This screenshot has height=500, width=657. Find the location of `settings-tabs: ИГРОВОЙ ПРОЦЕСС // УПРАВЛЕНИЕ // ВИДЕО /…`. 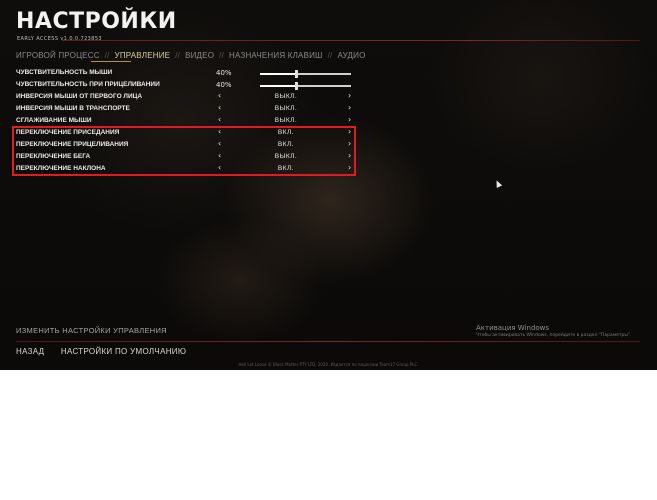

settings-tabs: ИГРОВОЙ ПРОЦЕСС // УПРАВЛЕНИЕ // ВИДЕО /… is located at coordinates (191, 55).